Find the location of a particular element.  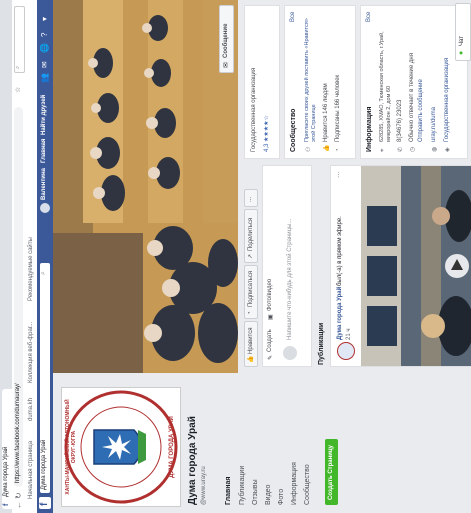

find-friends-link: Найти друзей is located at coordinates (44, 115).